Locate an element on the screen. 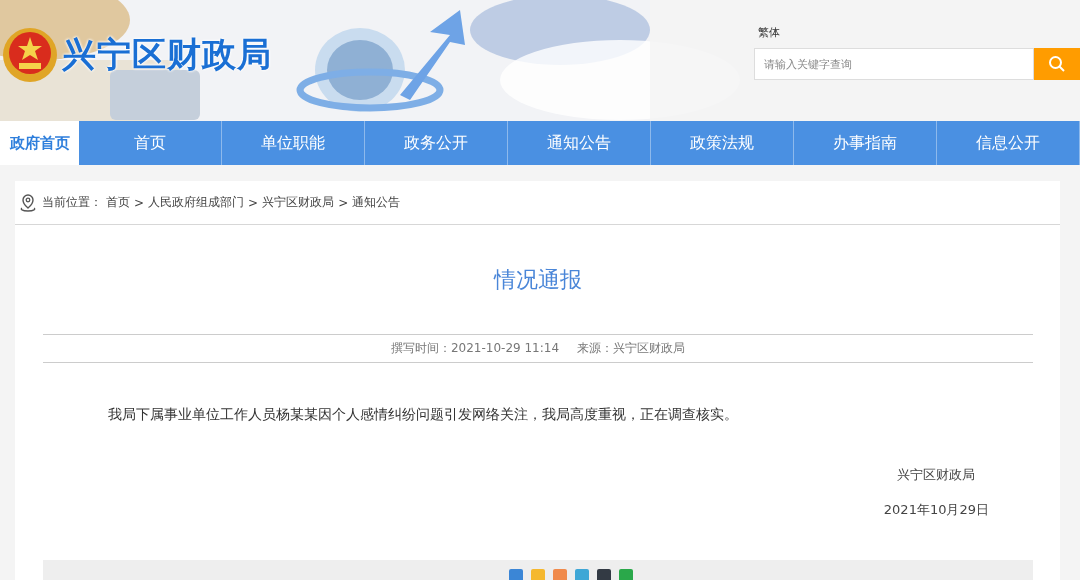 Image resolution: width=1080 pixels, height=580 pixels. location-pin-icon is located at coordinates (28, 202).